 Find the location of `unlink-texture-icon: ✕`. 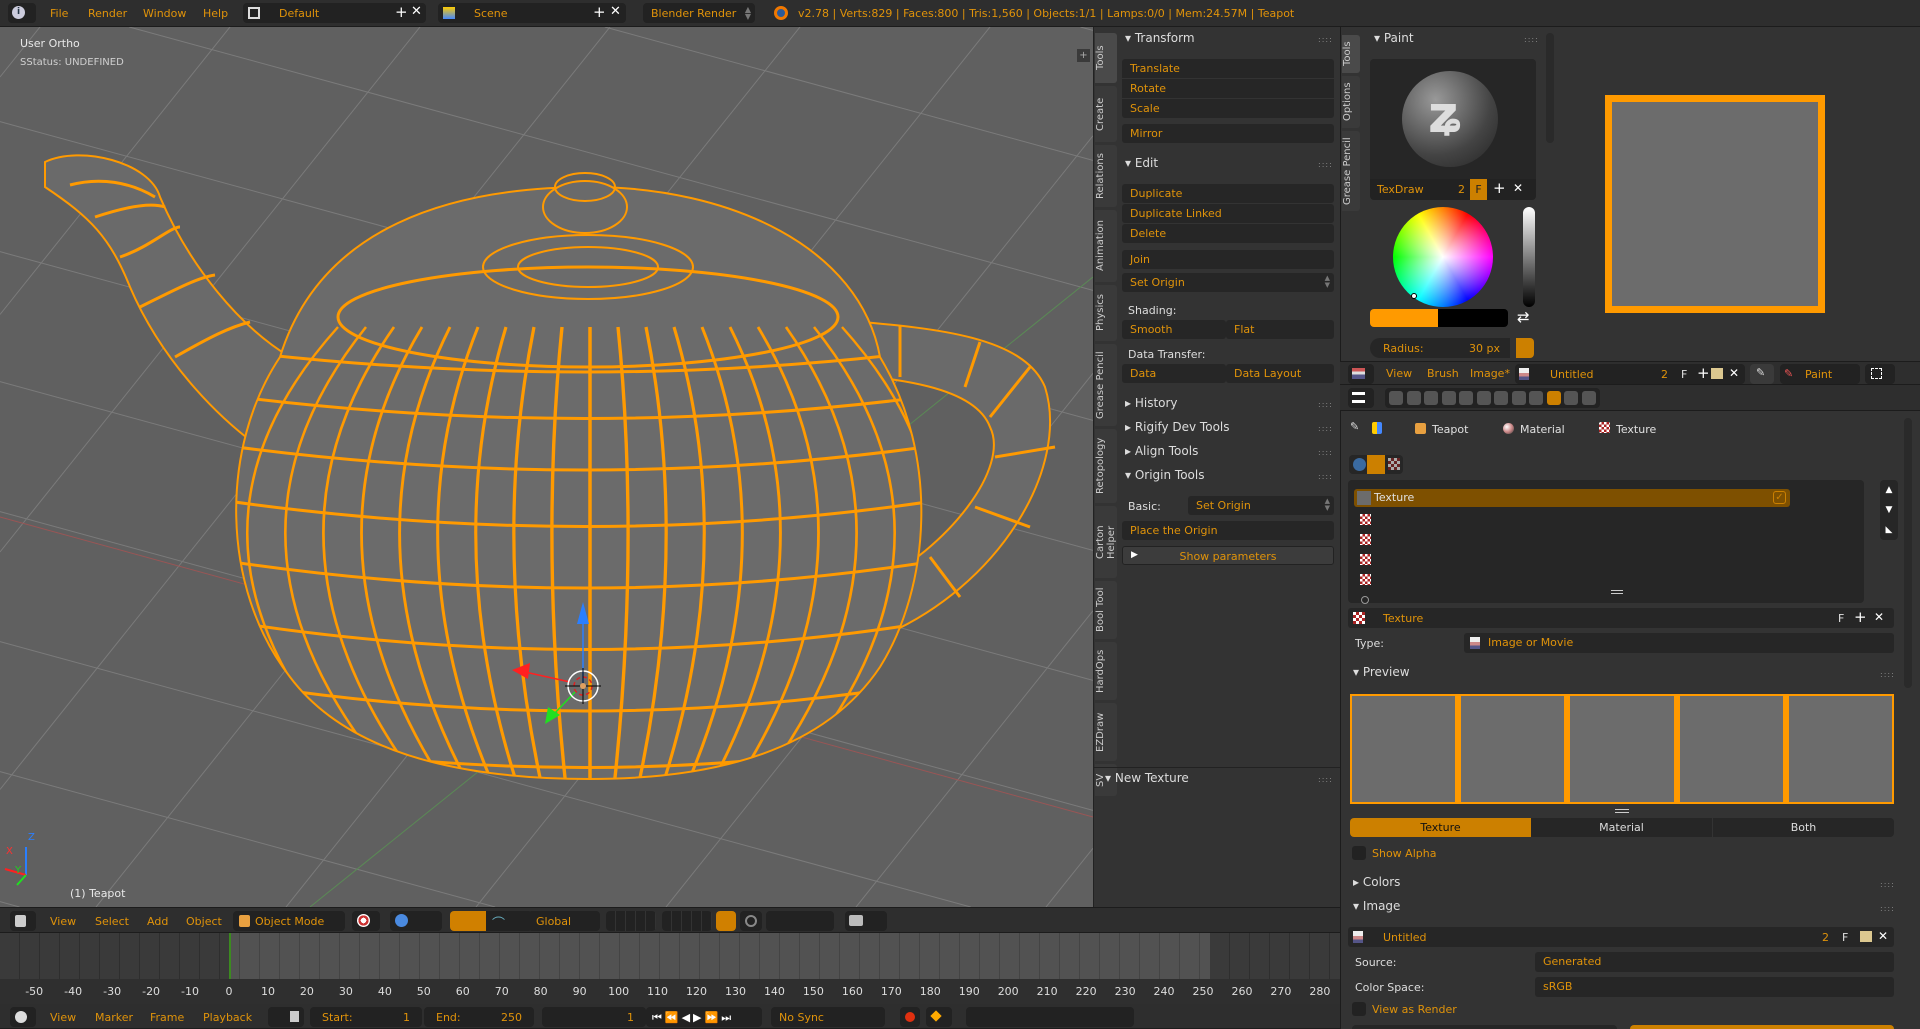

unlink-texture-icon: ✕ is located at coordinates (1879, 617).